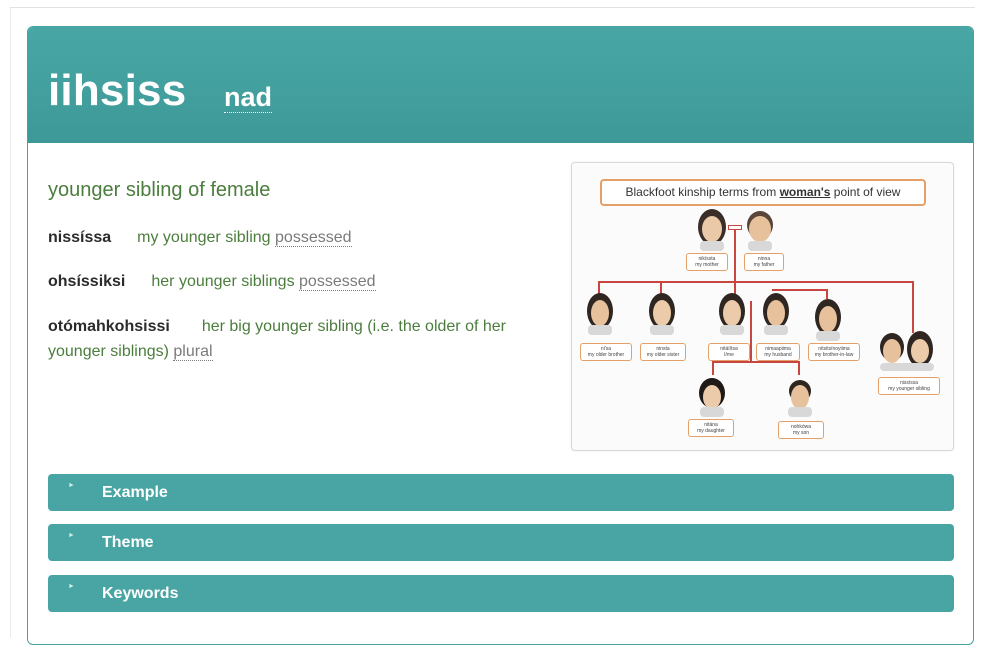  What do you see at coordinates (729, 352) in the screenshot?
I see `label-self: nitáíítsa I/me` at bounding box center [729, 352].